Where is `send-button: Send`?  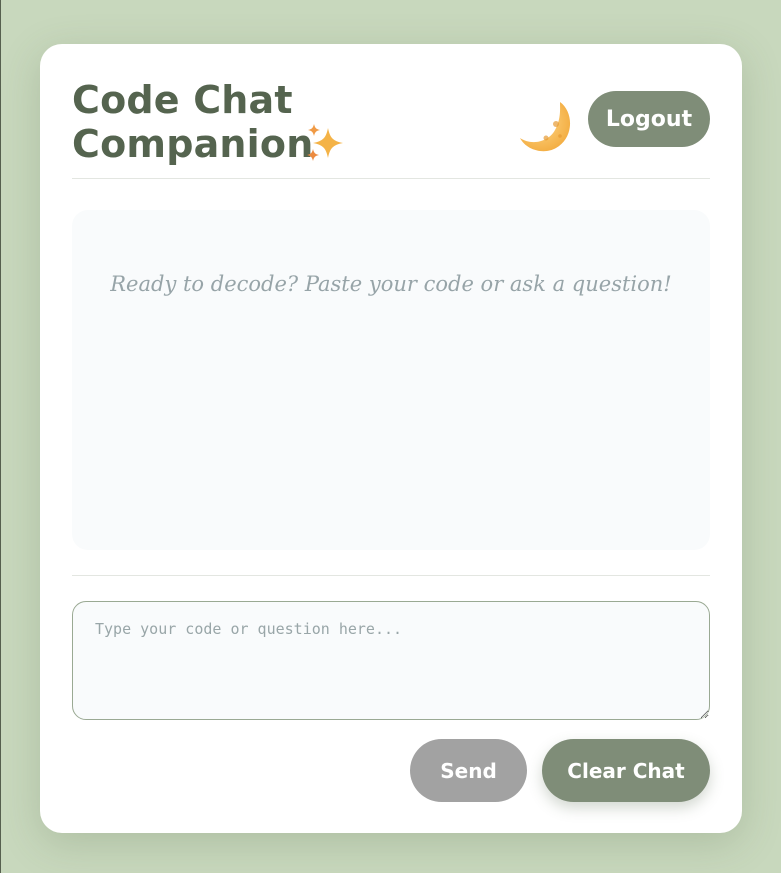 send-button: Send is located at coordinates (468, 770).